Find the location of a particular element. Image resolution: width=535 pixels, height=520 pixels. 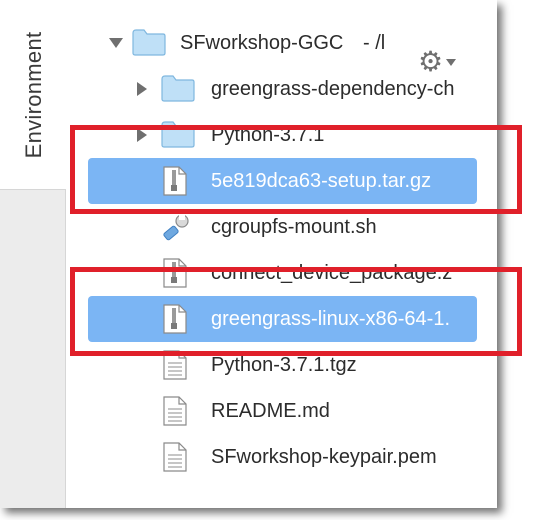

sidebar: Environment is located at coordinates (33, 254).